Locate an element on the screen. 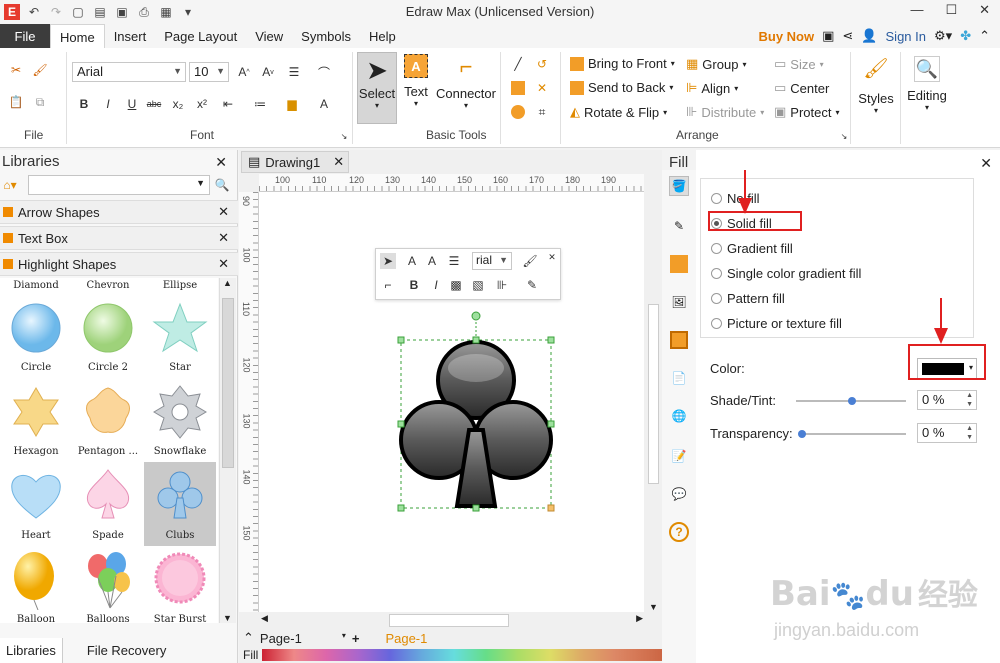 This screenshot has width=1000, height=663. cart-icon: ▣ is located at coordinates (828, 36).